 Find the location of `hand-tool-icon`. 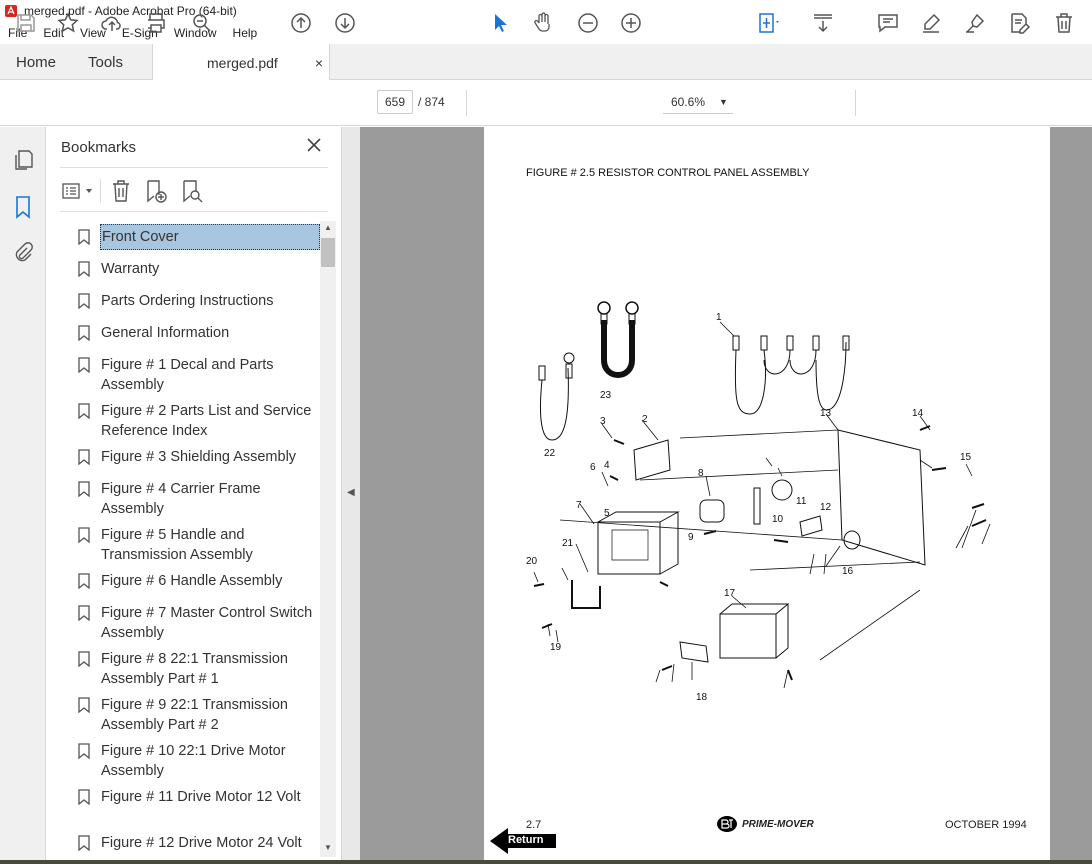

hand-tool-icon is located at coordinates (543, 23).